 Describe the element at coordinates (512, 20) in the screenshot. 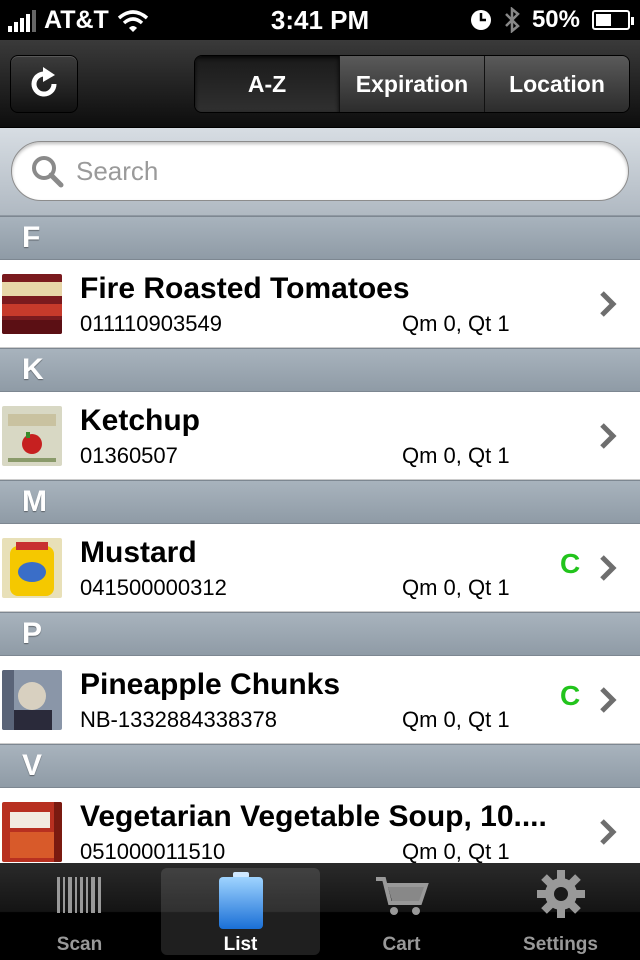

I see `bluetooth-icon` at that location.